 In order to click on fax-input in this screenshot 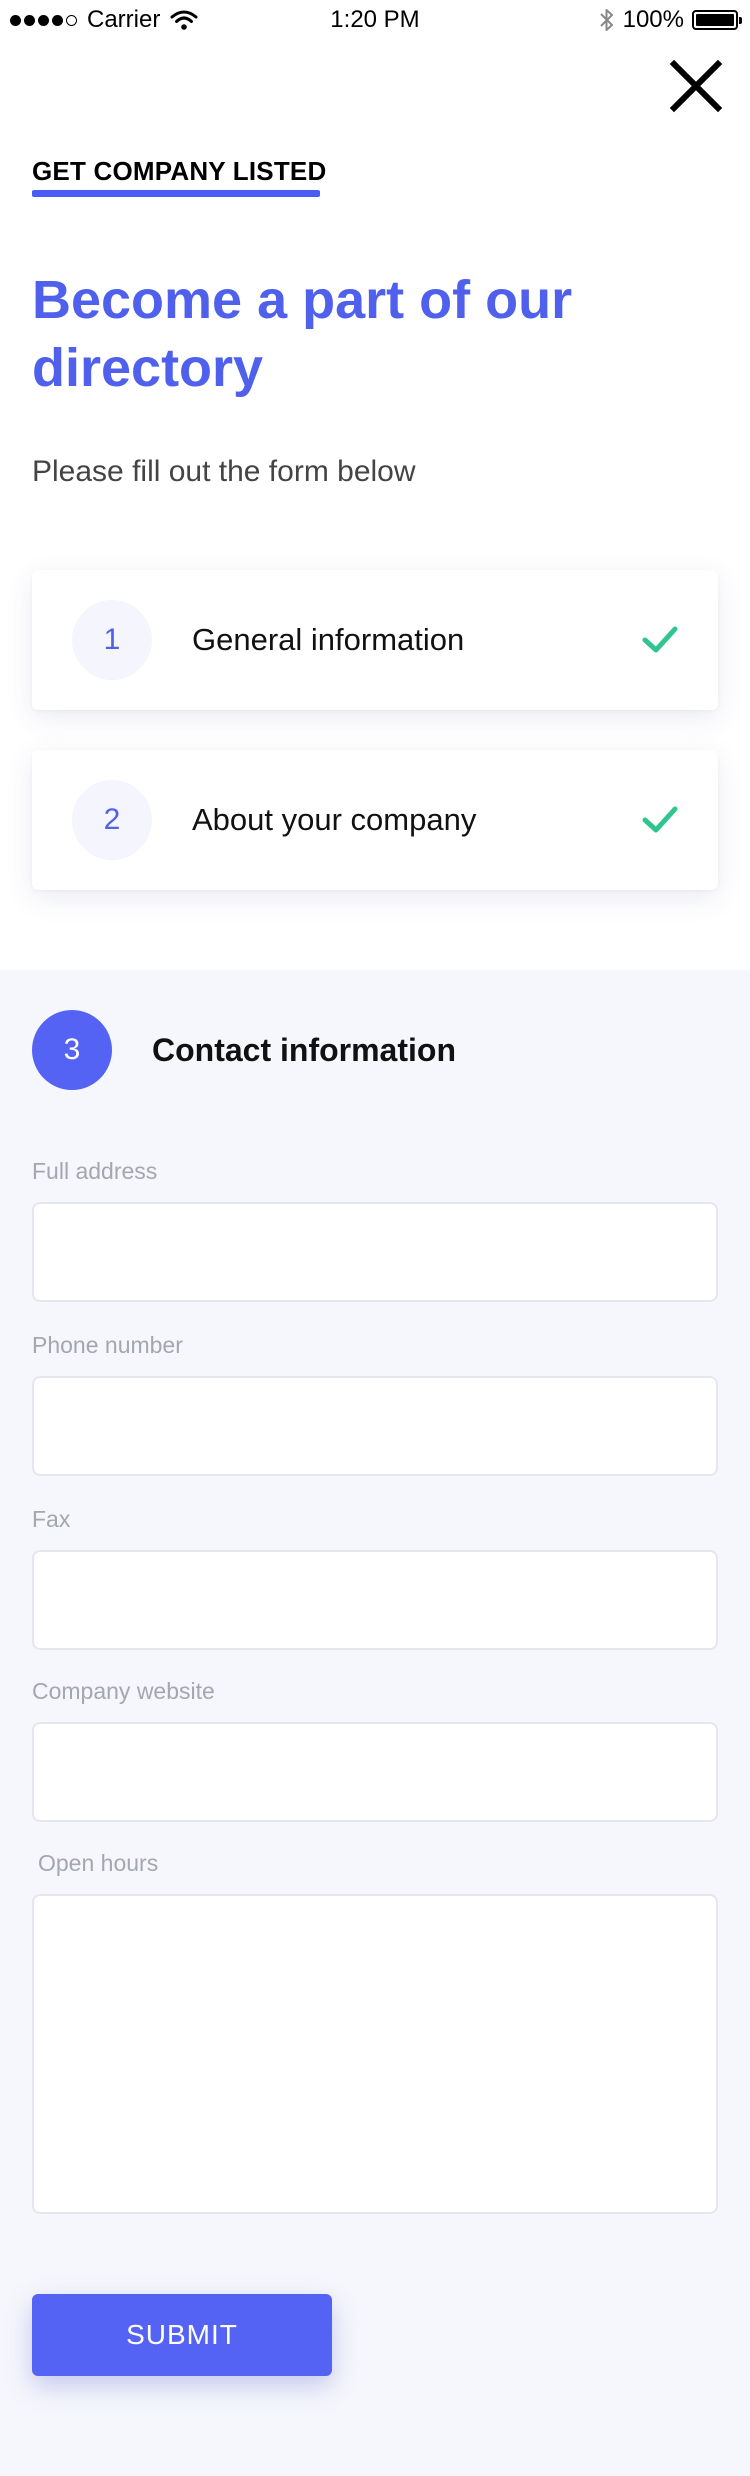, I will do `click(375, 1600)`.